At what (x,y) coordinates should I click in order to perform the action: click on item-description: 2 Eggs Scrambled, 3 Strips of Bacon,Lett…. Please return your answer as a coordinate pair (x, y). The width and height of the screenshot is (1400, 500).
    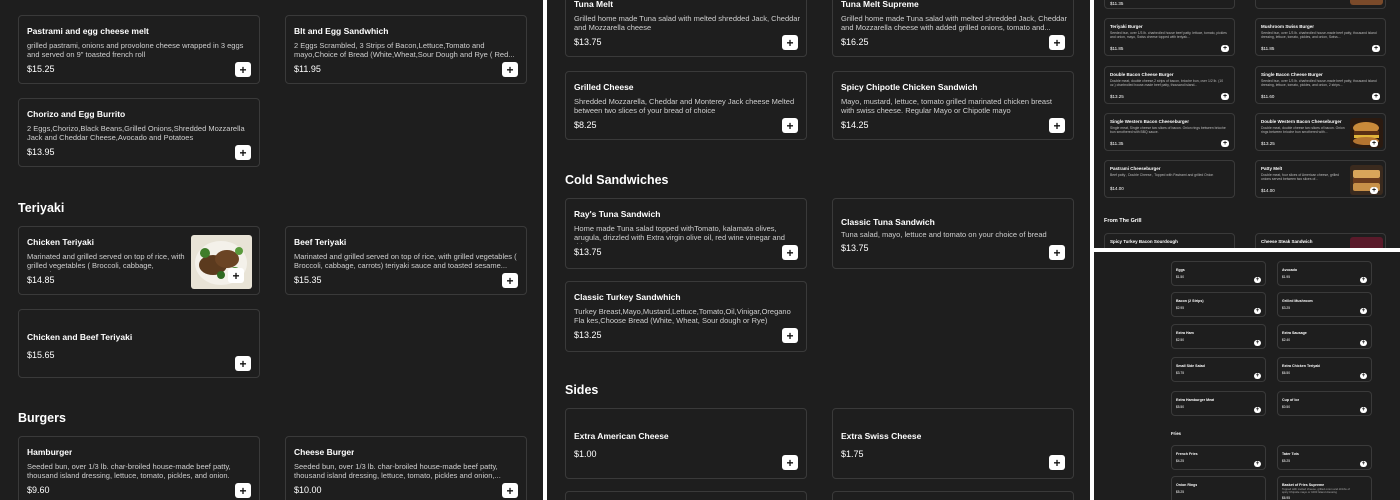
    Looking at the image, I should click on (404, 50).